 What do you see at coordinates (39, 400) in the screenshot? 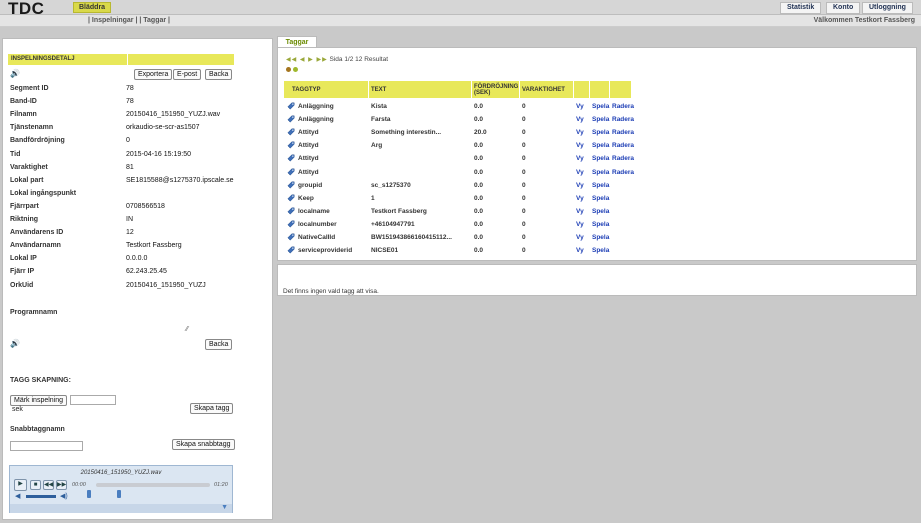
I see `mark-recording-button: Märk inspelning` at bounding box center [39, 400].